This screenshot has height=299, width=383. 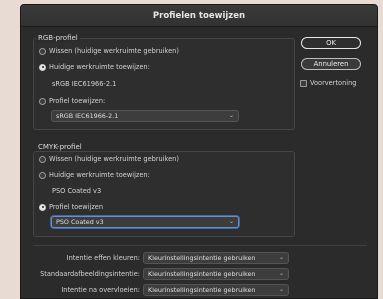 I want to click on cmyk-discard-option: Wissen (huidige werkruimte gebruiken), so click(x=109, y=159).